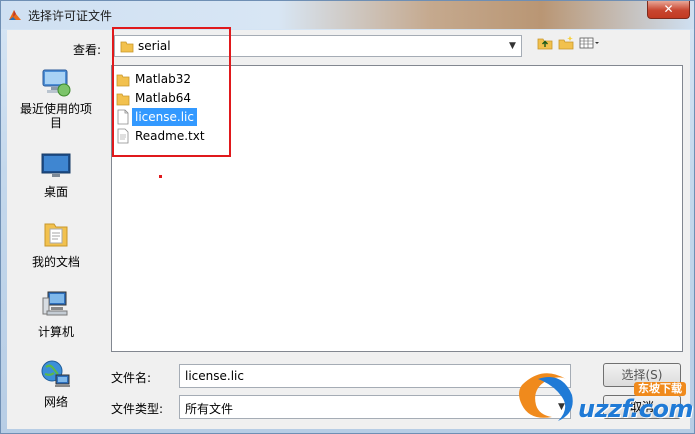 Image resolution: width=695 pixels, height=434 pixels. Describe the element at coordinates (56, 305) in the screenshot. I see `computer-icon` at that location.